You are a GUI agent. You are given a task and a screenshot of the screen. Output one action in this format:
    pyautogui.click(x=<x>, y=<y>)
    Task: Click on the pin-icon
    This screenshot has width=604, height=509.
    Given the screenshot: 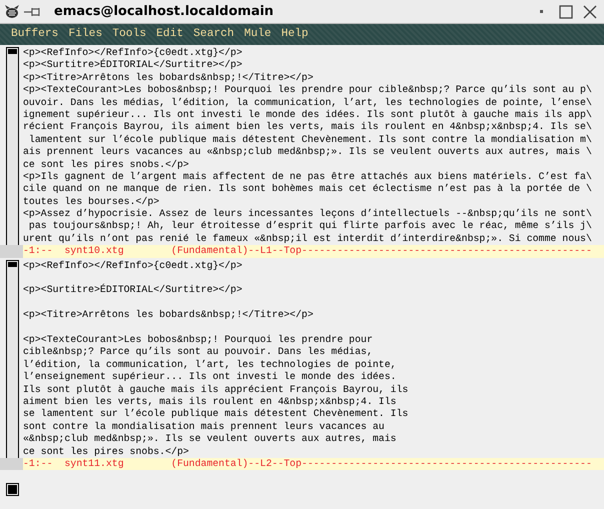 What is the action you would take?
    pyautogui.click(x=33, y=11)
    